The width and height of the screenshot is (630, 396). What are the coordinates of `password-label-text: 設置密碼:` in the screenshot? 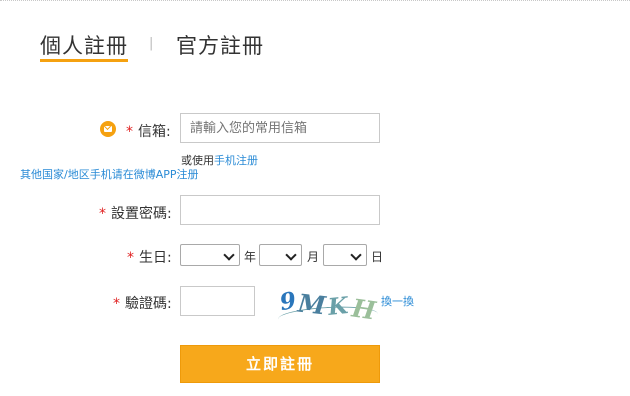 It's located at (141, 214).